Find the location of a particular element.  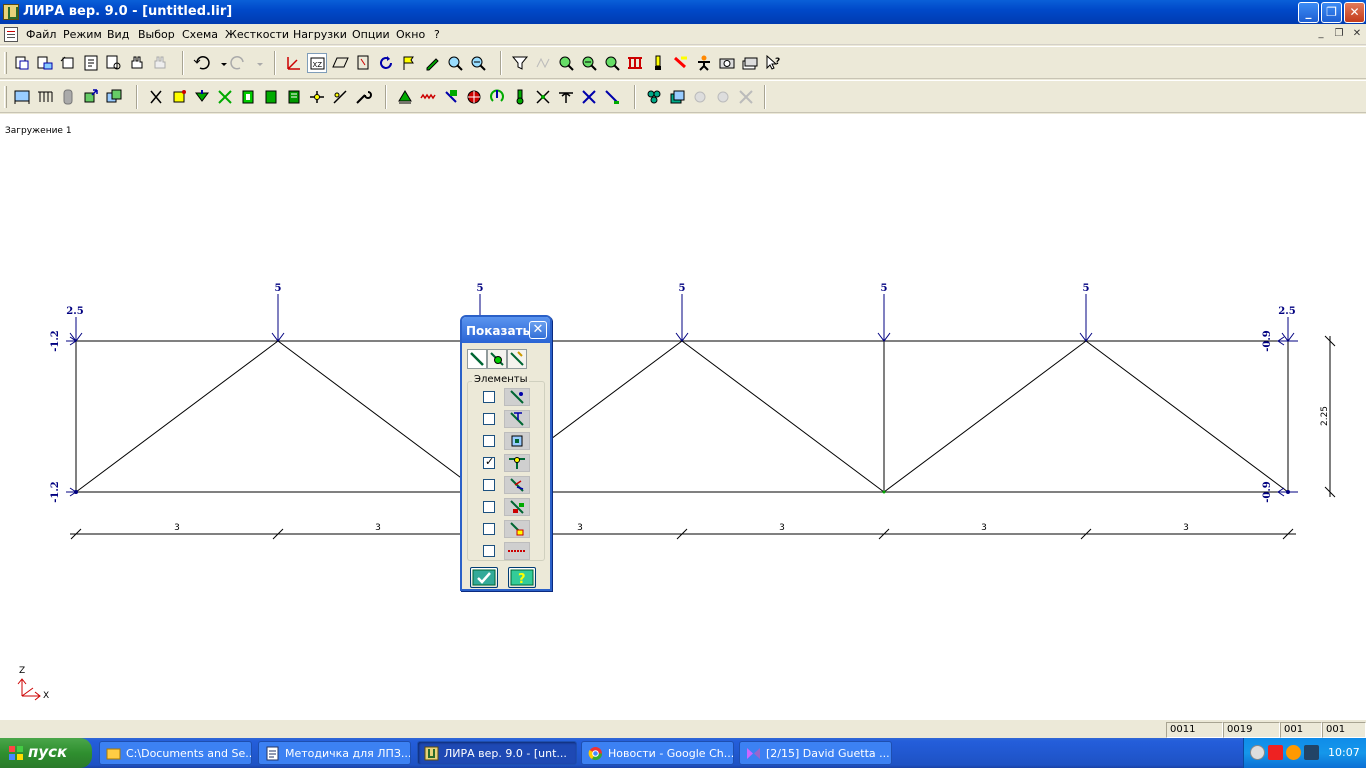

axes-icon is located at coordinates (294, 63).